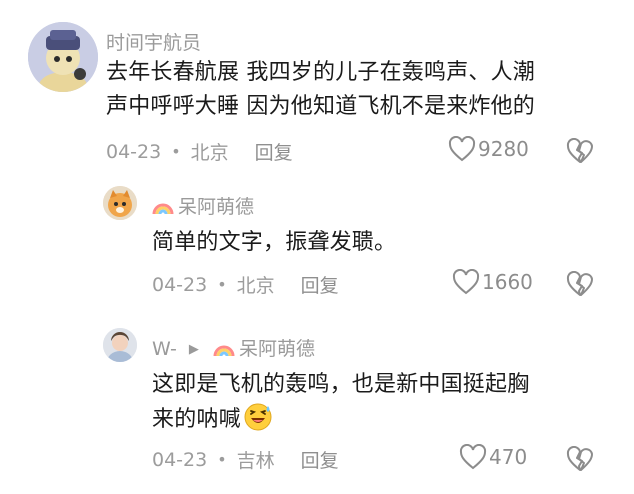 The height and width of the screenshot is (494, 634). What do you see at coordinates (377, 419) in the screenshot?
I see `comment-text-line: 来的呐喊` at bounding box center [377, 419].